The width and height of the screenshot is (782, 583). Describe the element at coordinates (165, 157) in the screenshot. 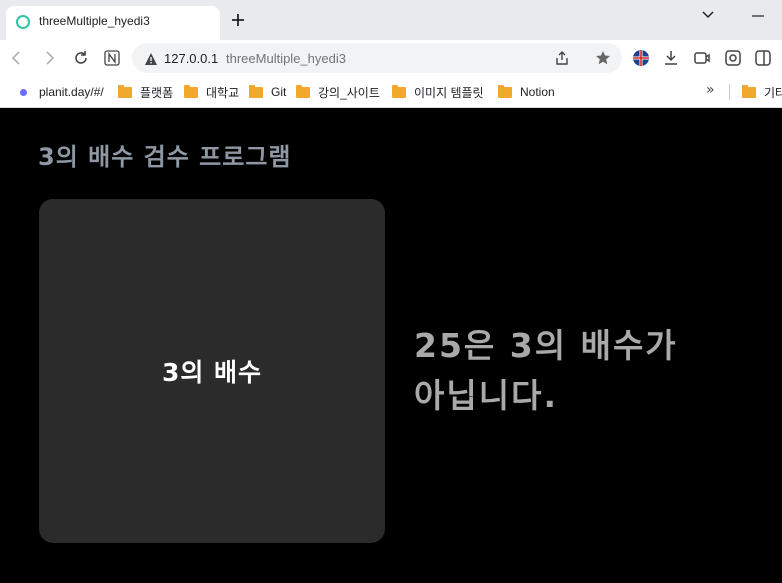

I see `page-title: 3의 배수 검수 프로그램` at that location.